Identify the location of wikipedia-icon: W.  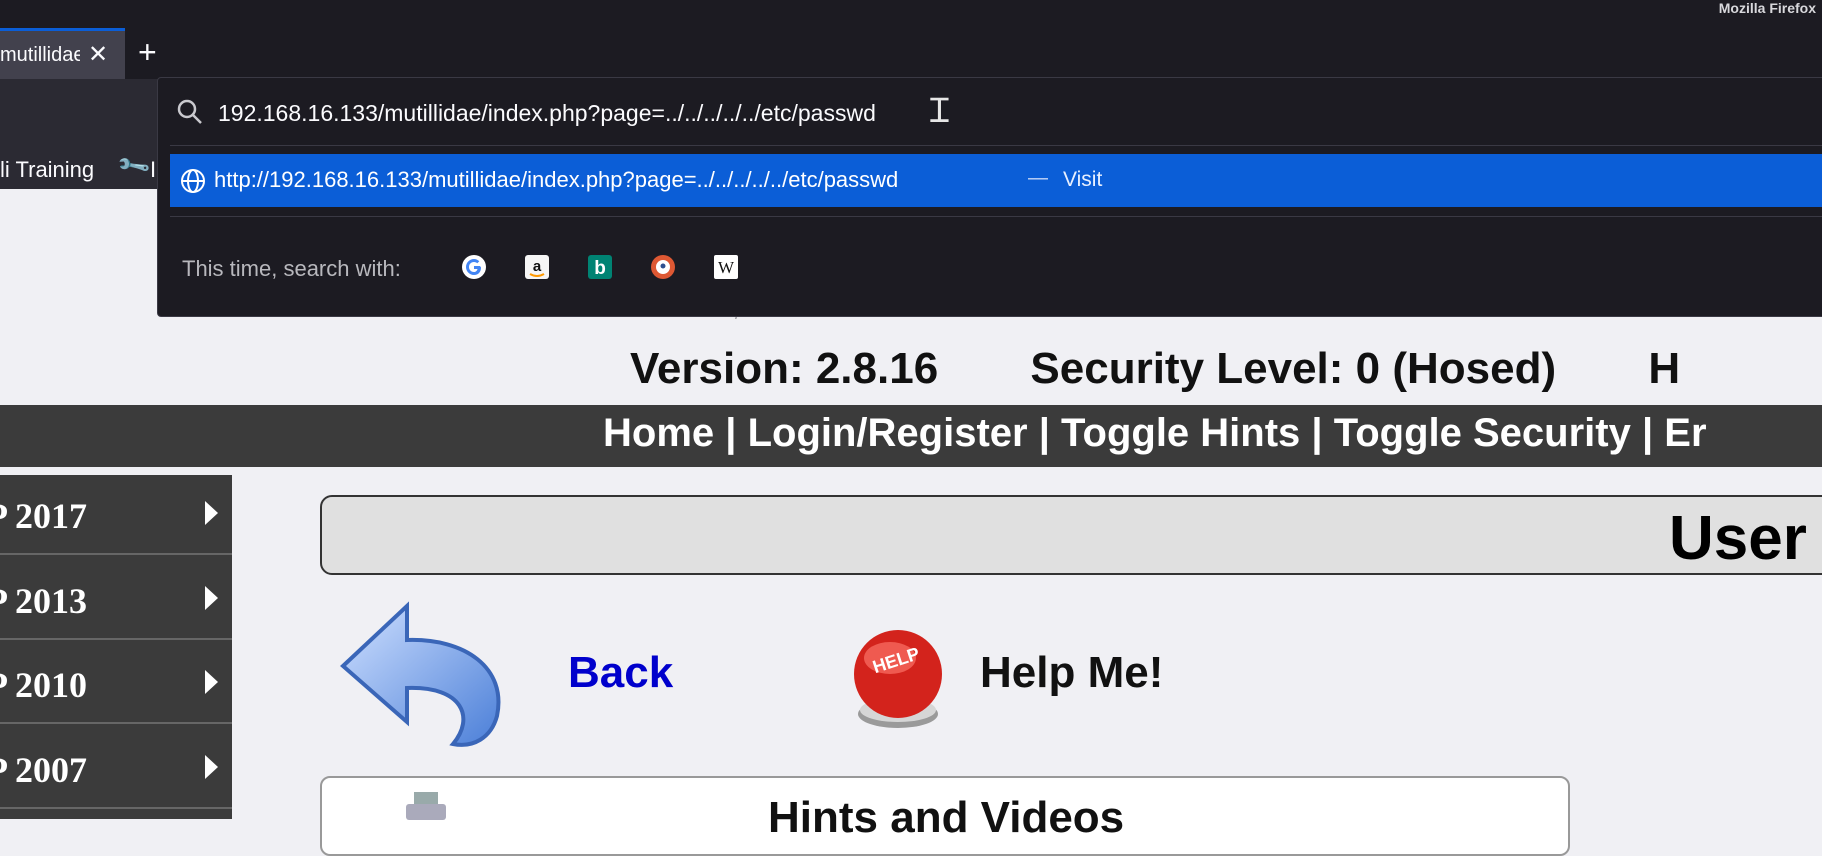
(726, 267).